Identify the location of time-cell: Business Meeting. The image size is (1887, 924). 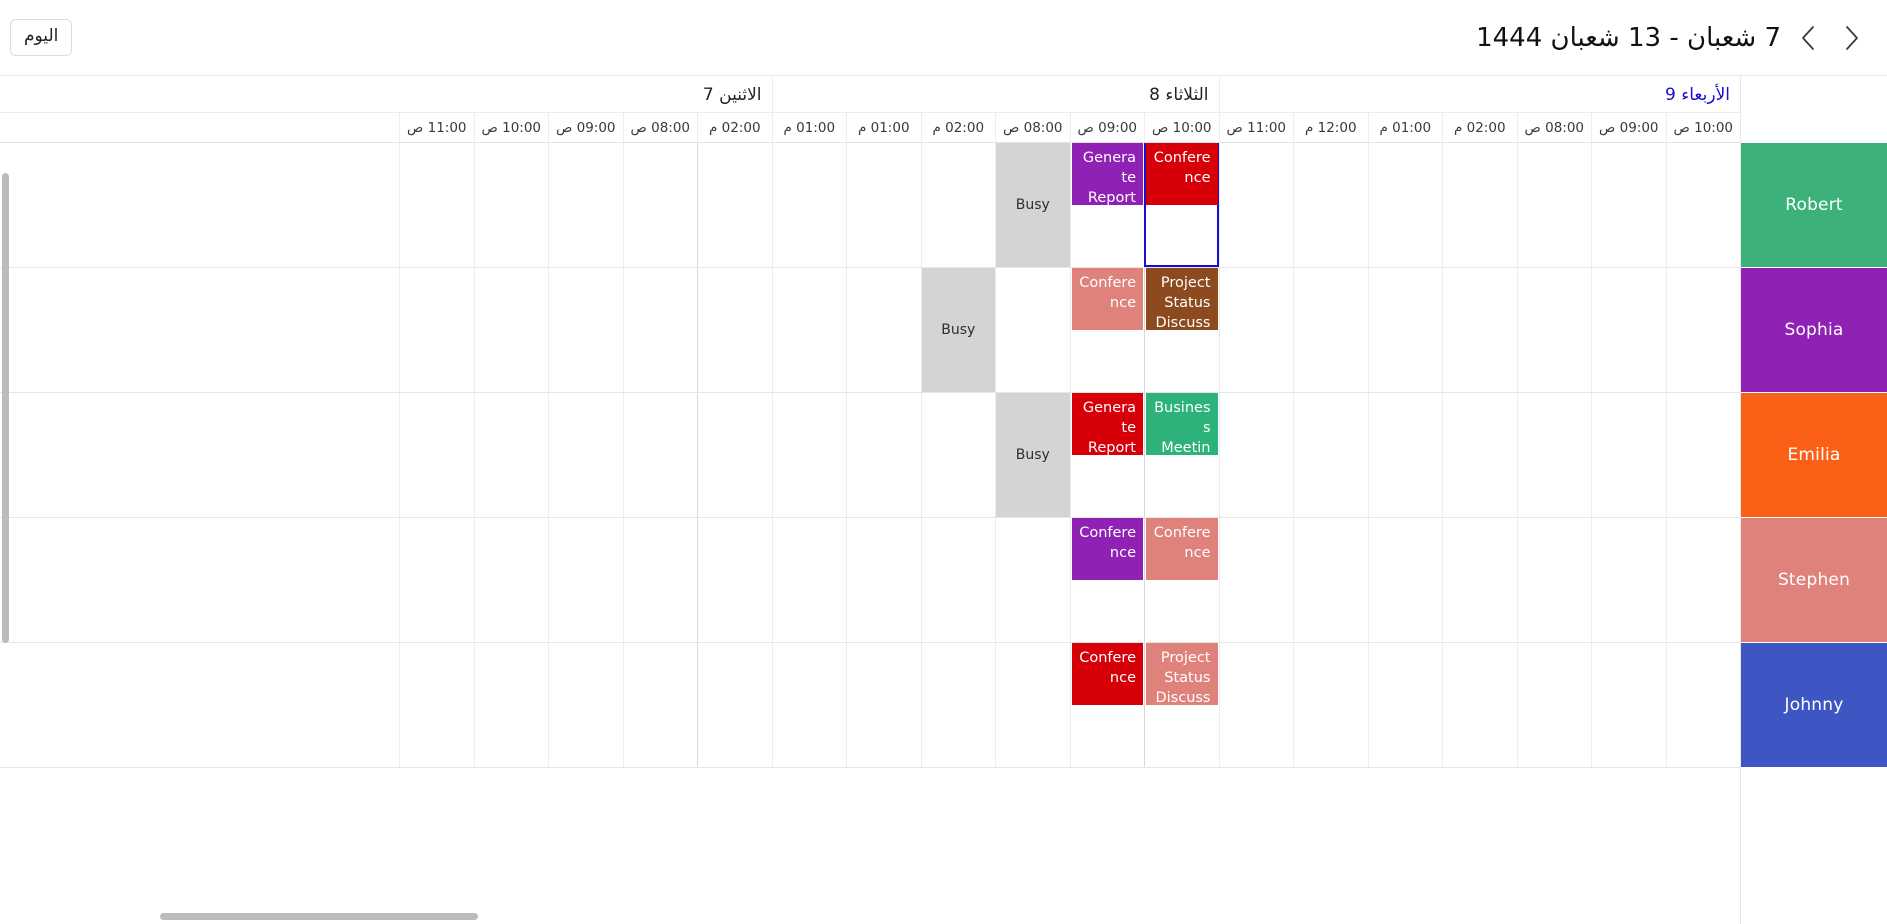
(1181, 455).